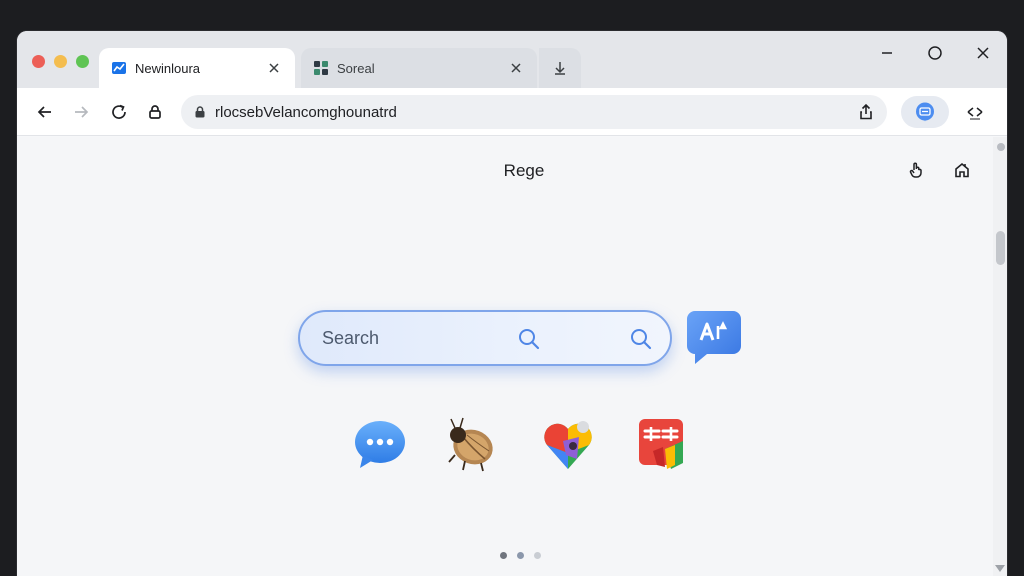  What do you see at coordinates (356, 68) in the screenshot?
I see `tab-title: Soreal` at bounding box center [356, 68].